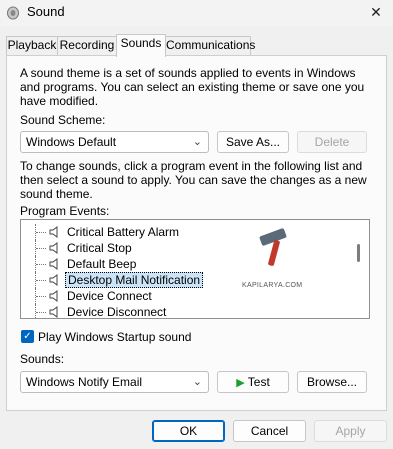 This screenshot has height=449, width=393. What do you see at coordinates (186, 296) in the screenshot?
I see `list-item: Device Connect` at bounding box center [186, 296].